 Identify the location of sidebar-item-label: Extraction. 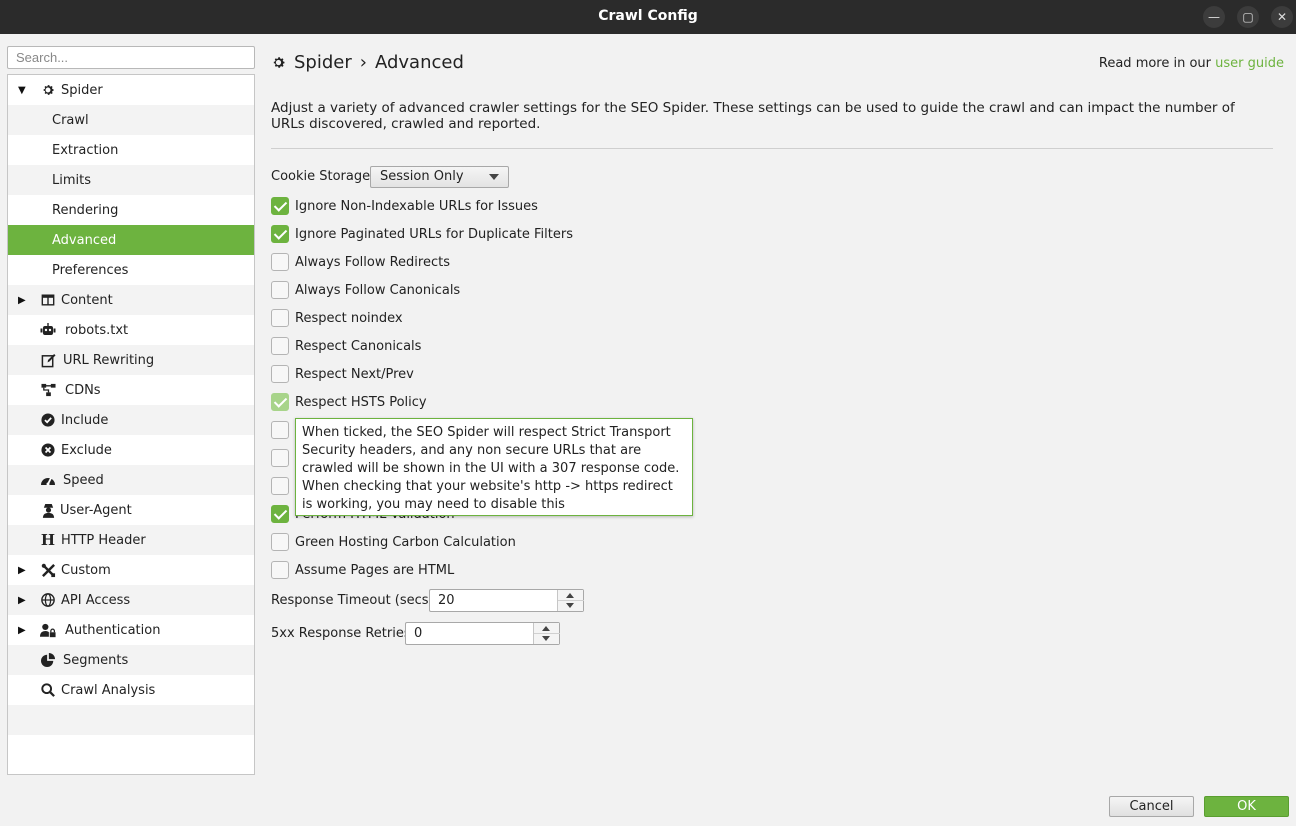
(85, 150).